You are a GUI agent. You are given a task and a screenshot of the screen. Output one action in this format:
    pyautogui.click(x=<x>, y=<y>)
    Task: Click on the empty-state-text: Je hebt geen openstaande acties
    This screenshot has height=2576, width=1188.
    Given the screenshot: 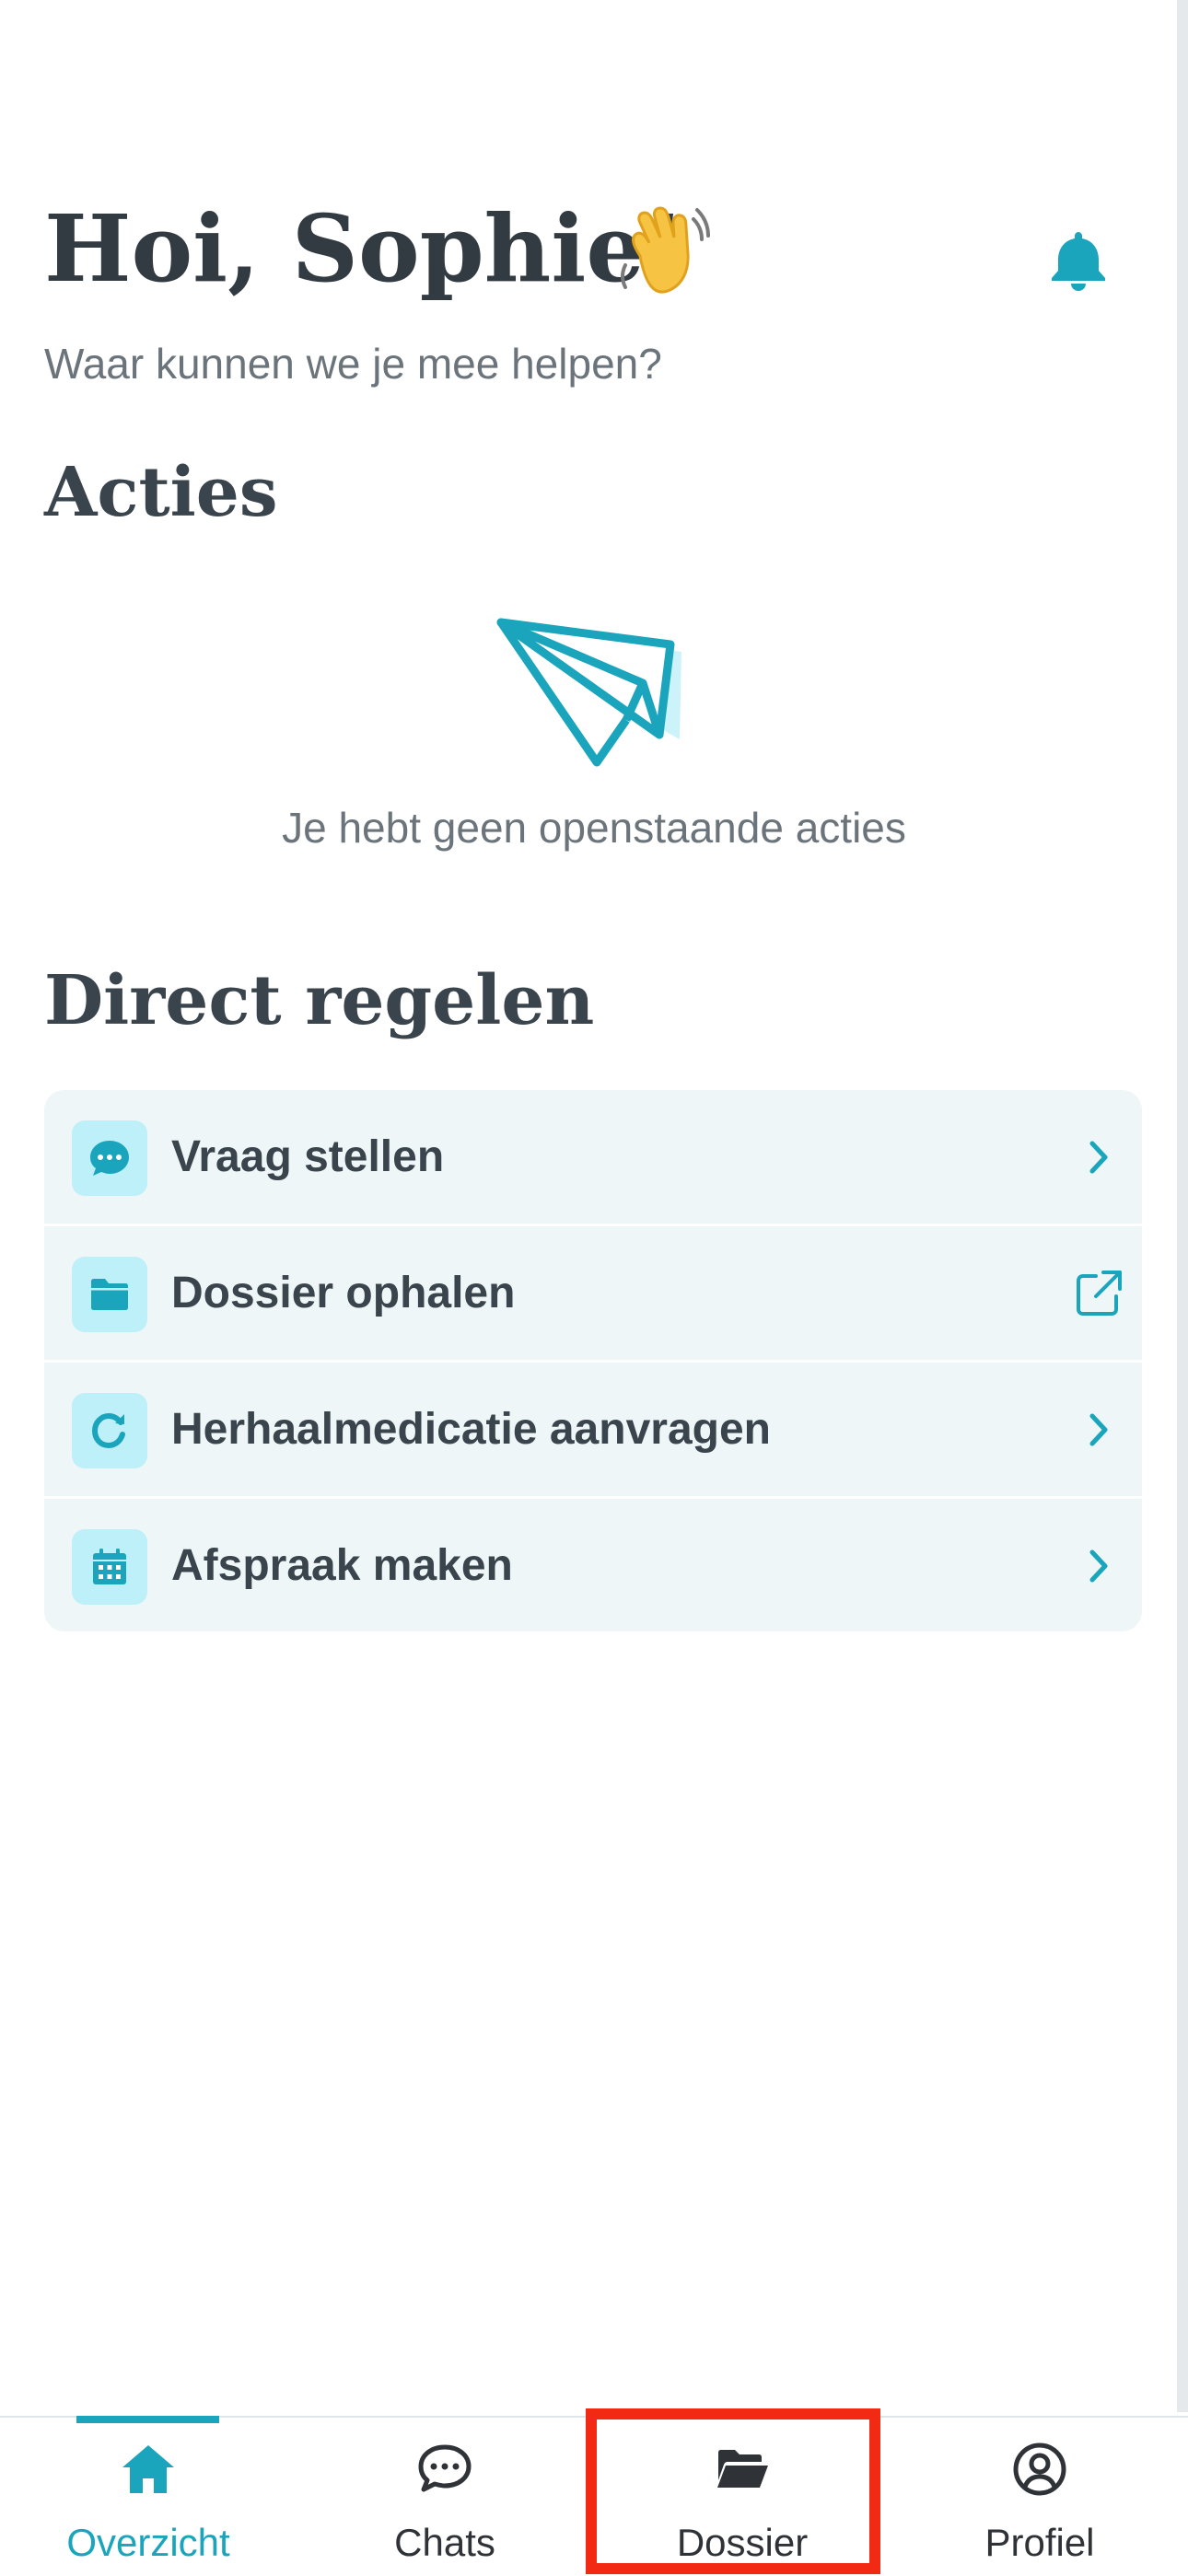 What is the action you would take?
    pyautogui.click(x=594, y=828)
    